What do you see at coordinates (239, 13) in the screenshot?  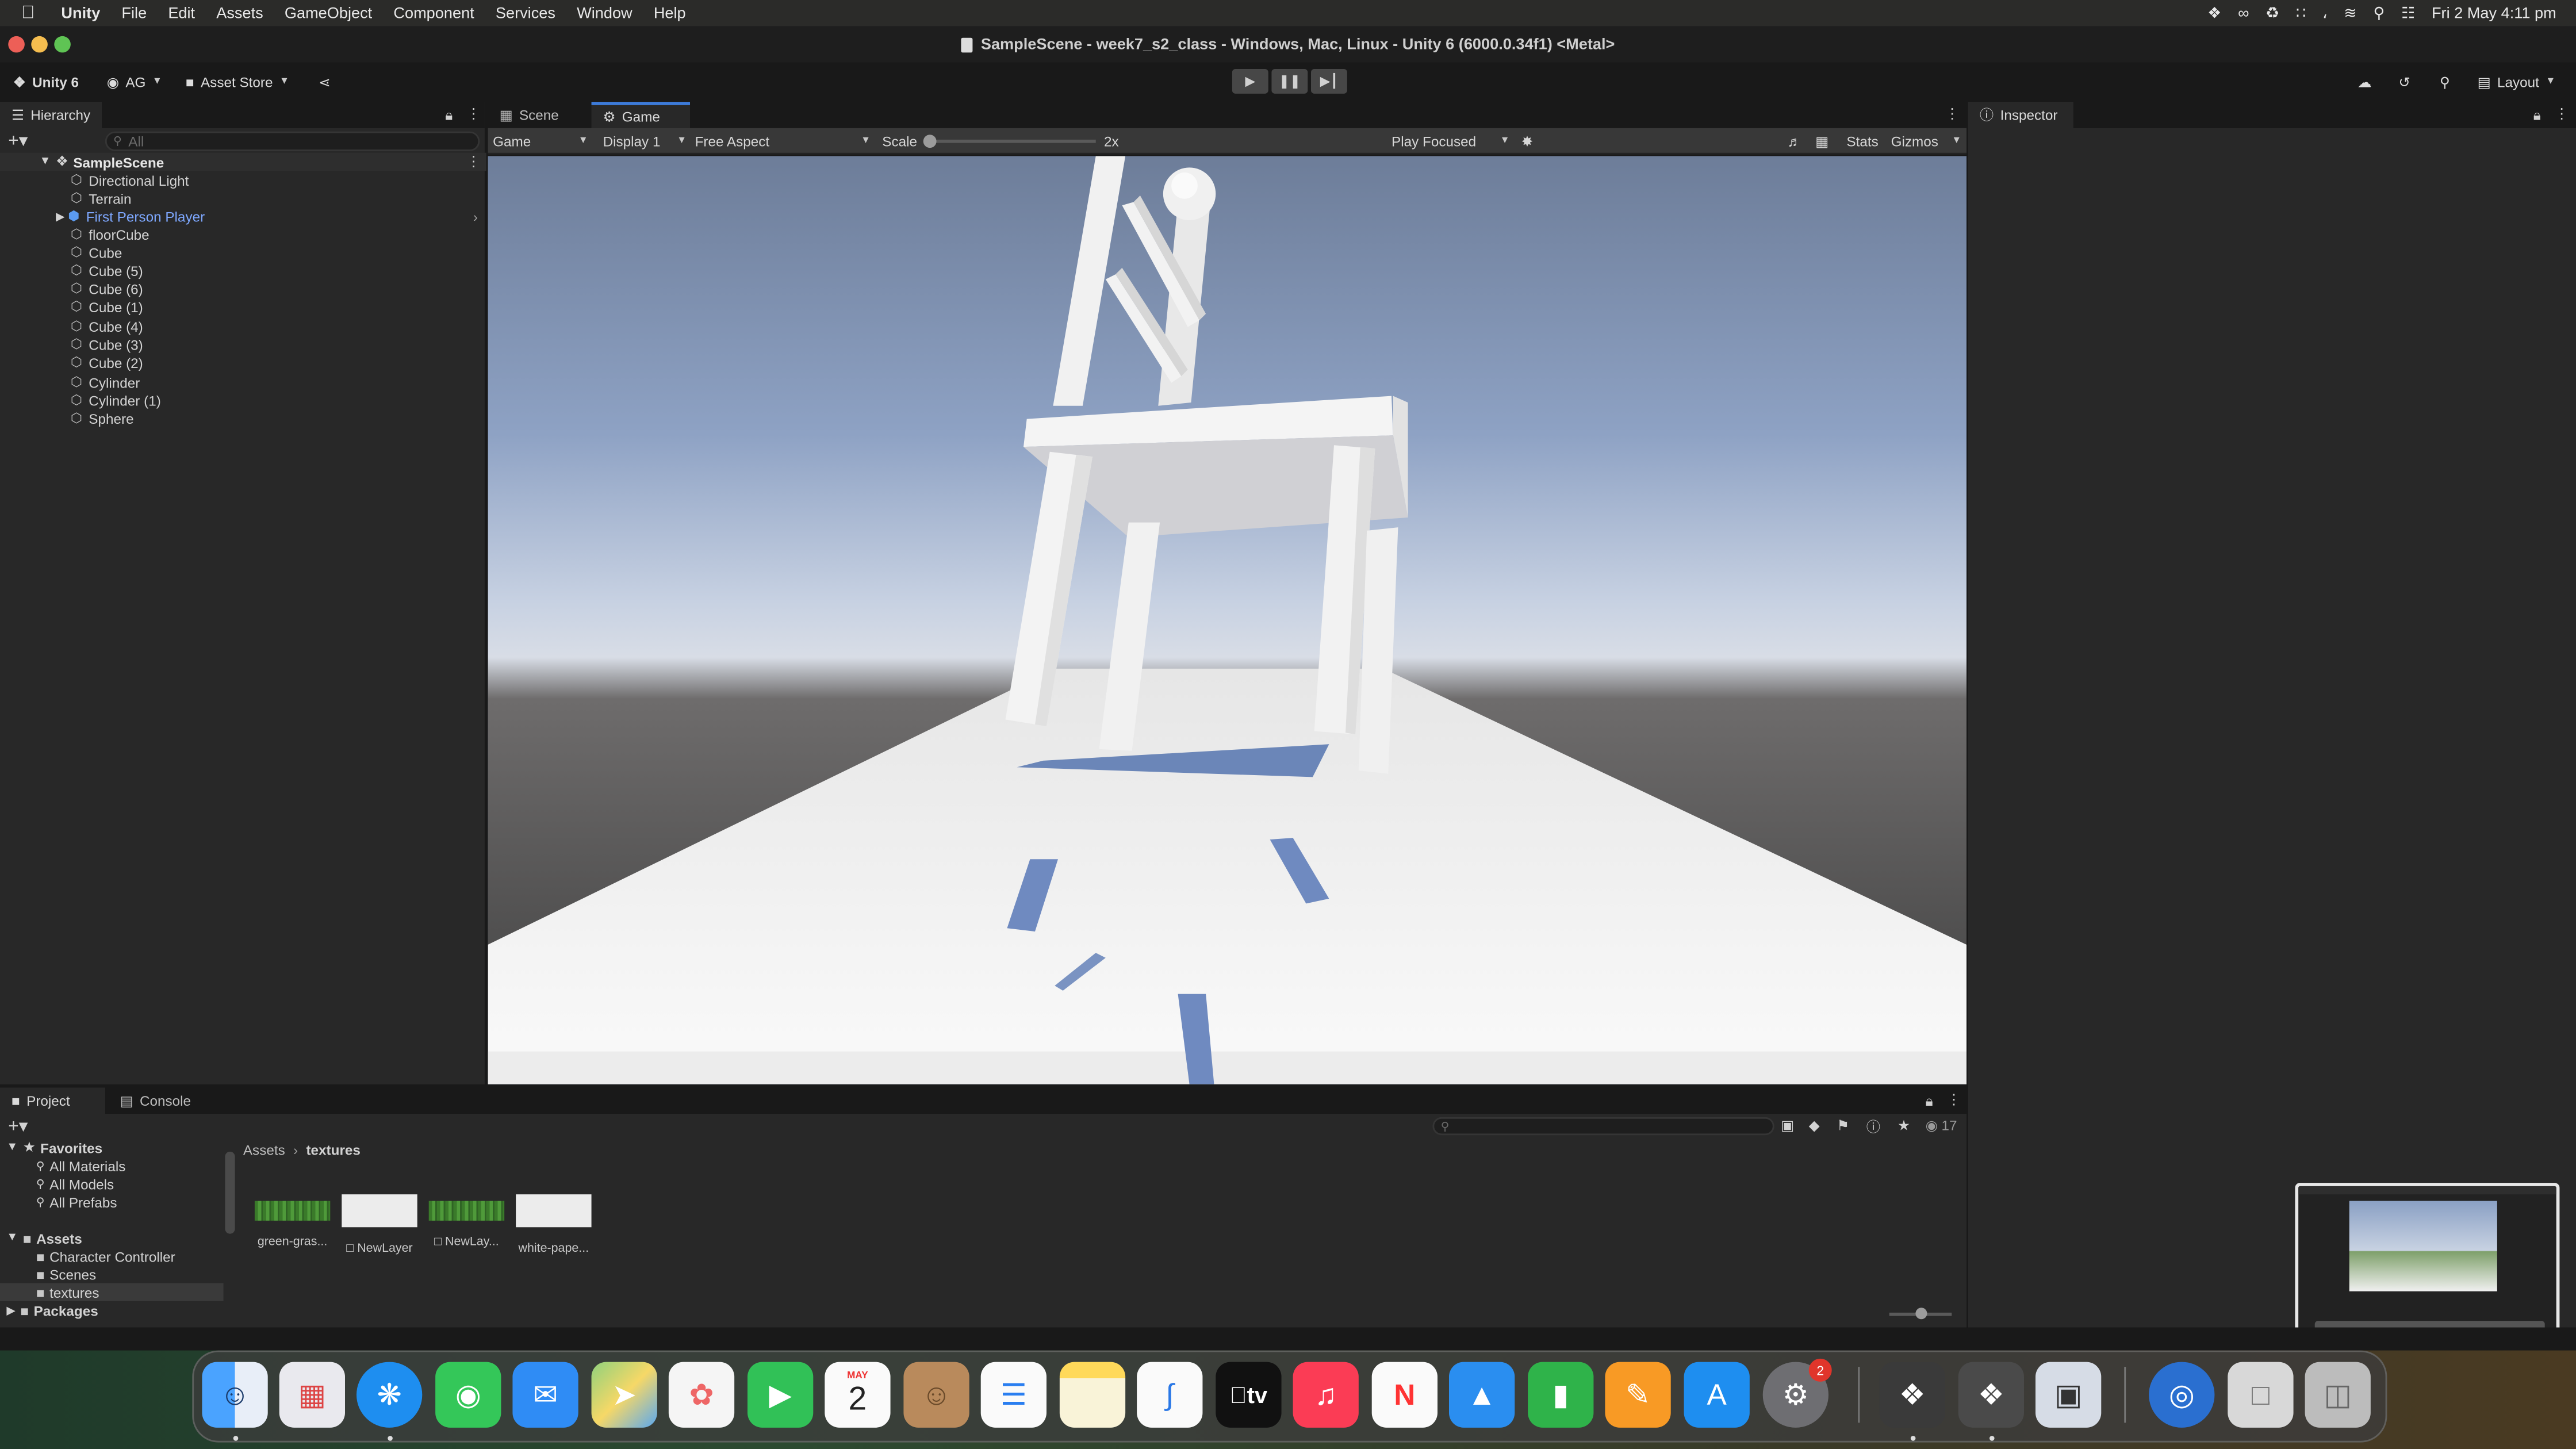 I see `menu-assets: Assets` at bounding box center [239, 13].